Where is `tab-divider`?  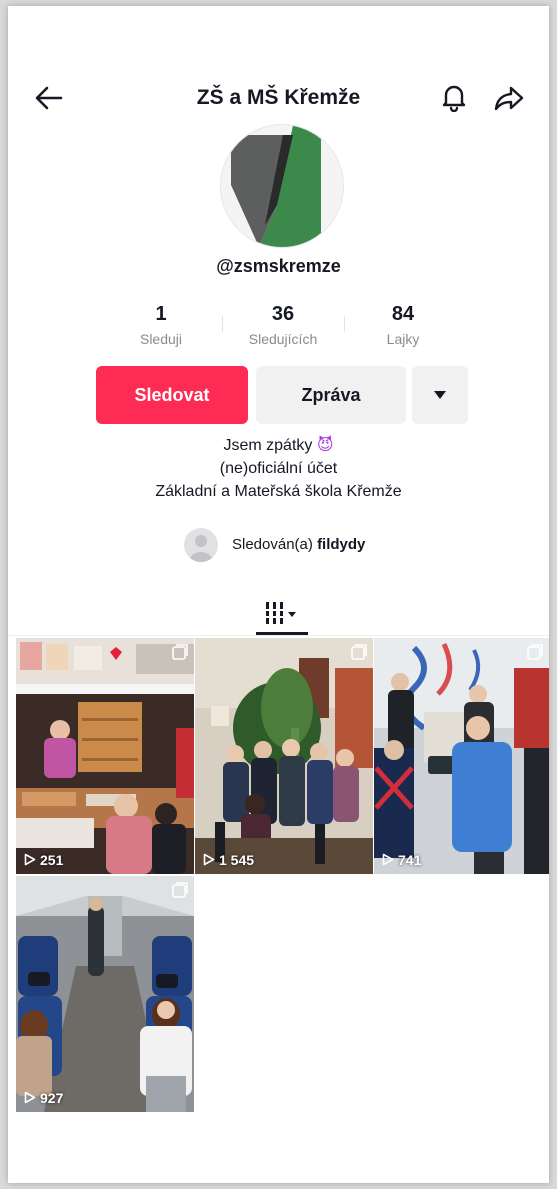 tab-divider is located at coordinates (278, 635).